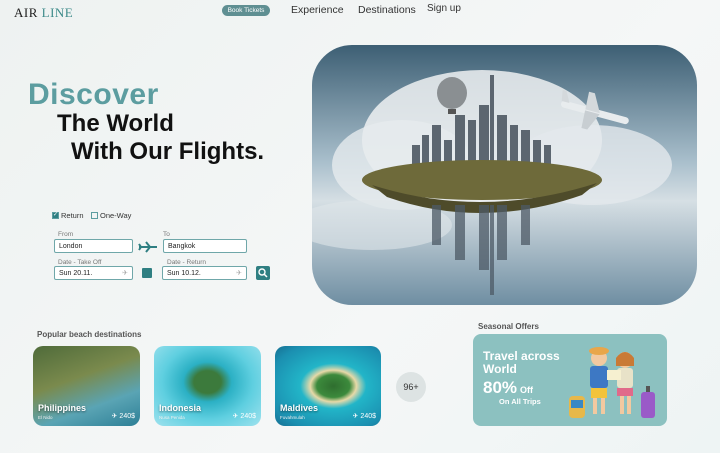 The width and height of the screenshot is (720, 453). I want to click on travelers-illustration, so click(612, 382).